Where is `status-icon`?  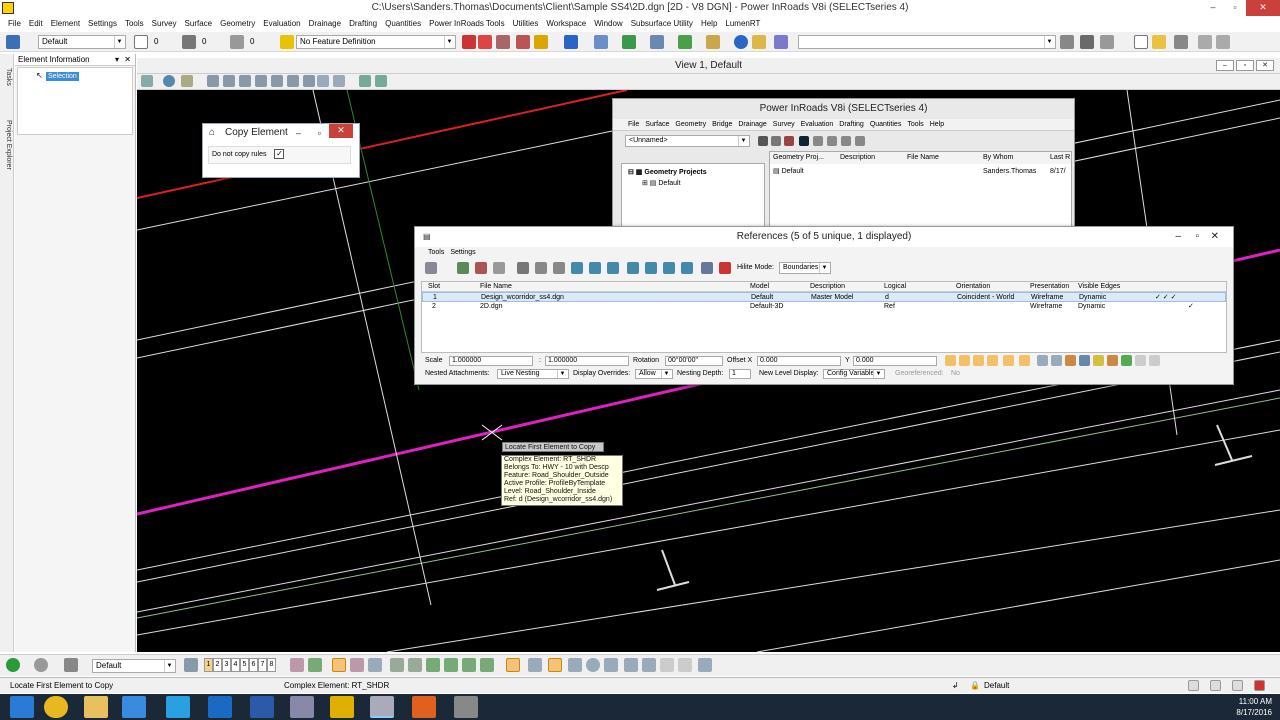 status-icon is located at coordinates (1237, 685).